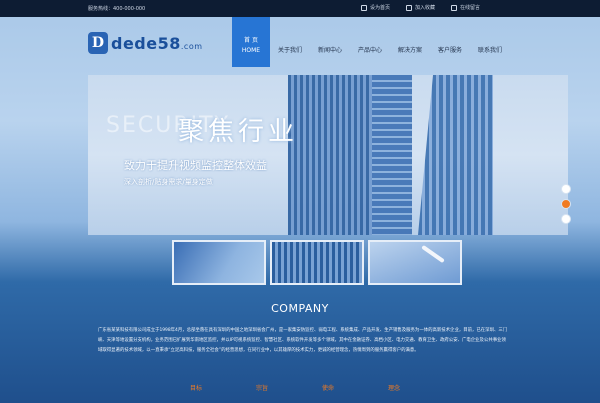  What do you see at coordinates (196, 387) in the screenshot?
I see `link-goal: 目标` at bounding box center [196, 387].